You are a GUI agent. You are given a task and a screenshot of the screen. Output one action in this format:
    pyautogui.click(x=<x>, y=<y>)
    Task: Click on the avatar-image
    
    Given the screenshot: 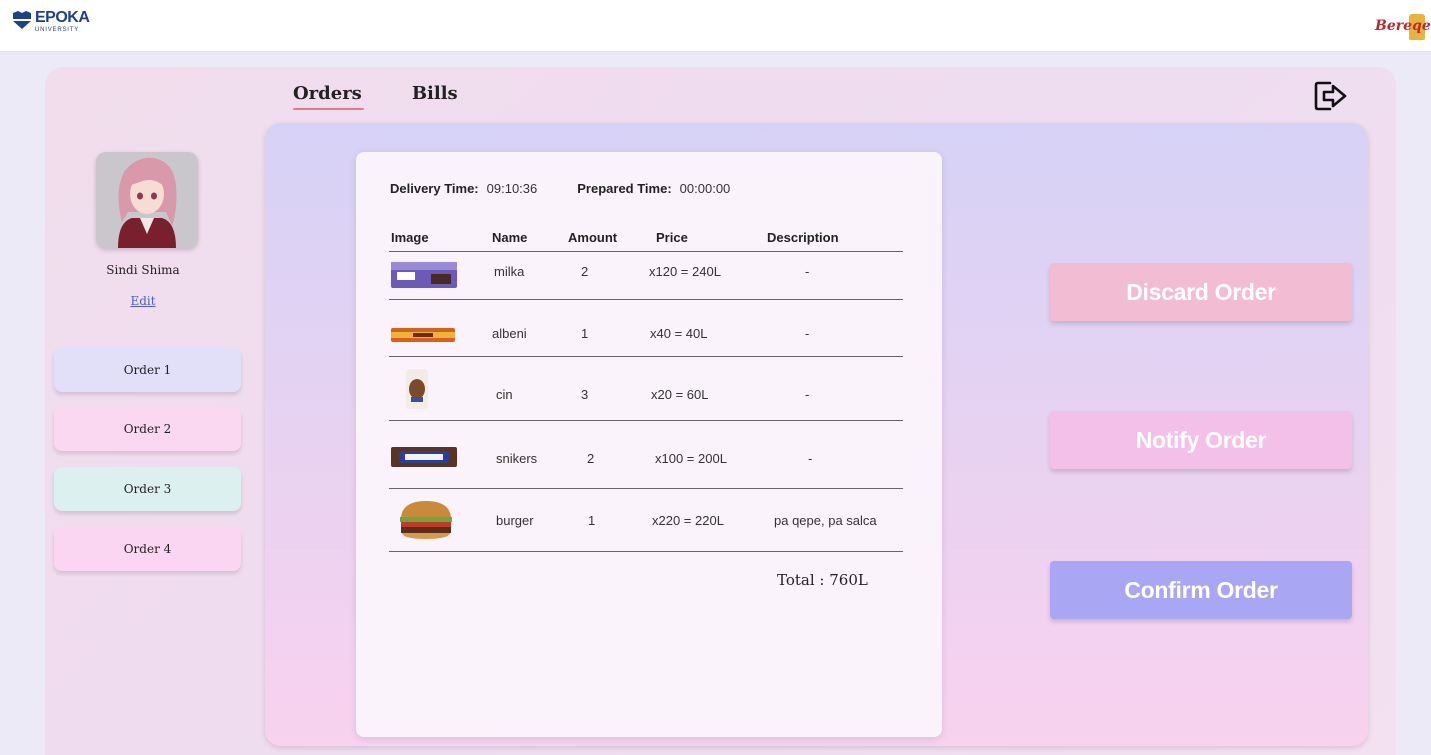 What is the action you would take?
    pyautogui.click(x=147, y=200)
    